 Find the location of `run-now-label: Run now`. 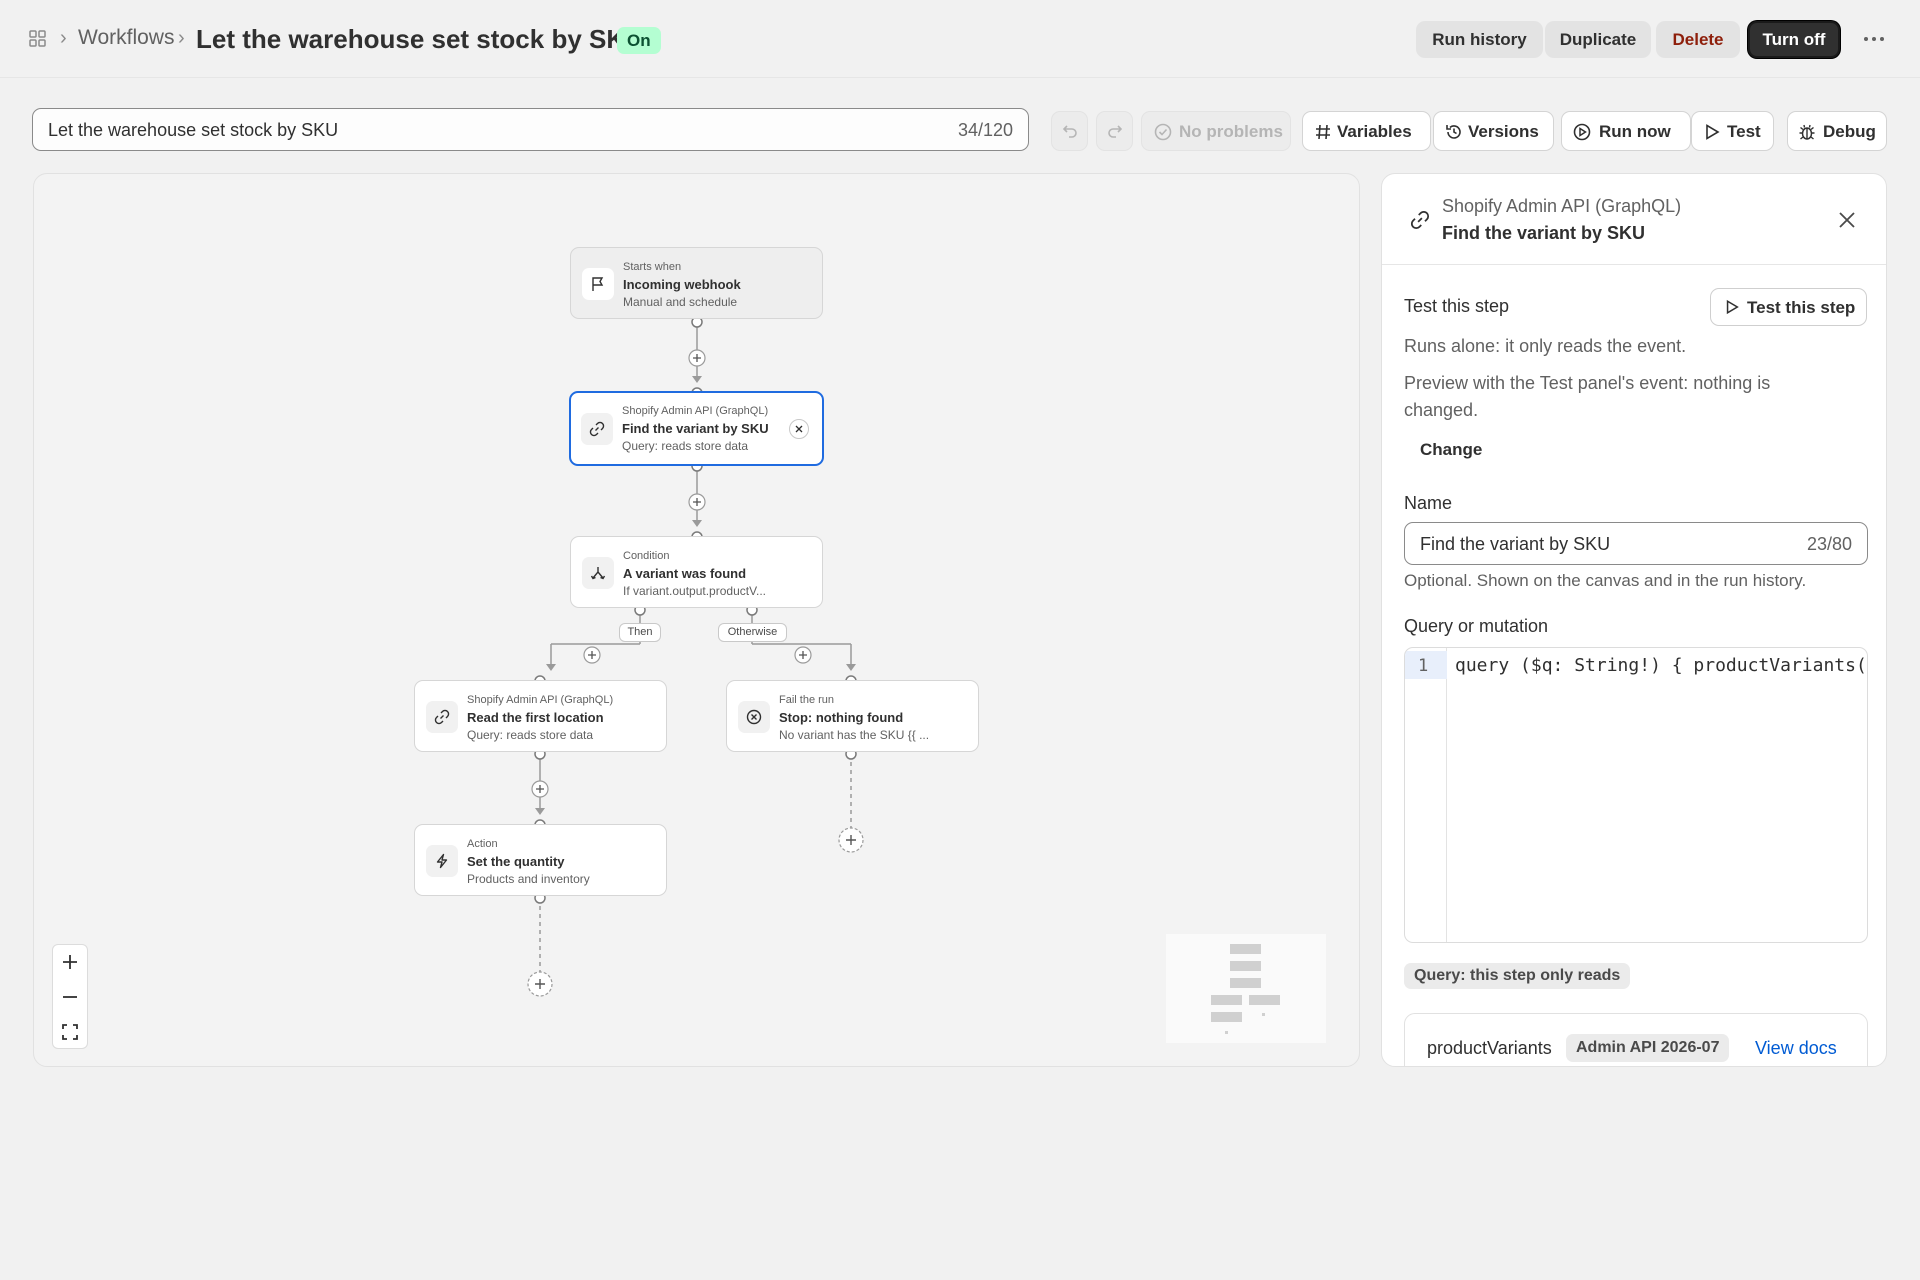

run-now-label: Run now is located at coordinates (1635, 131).